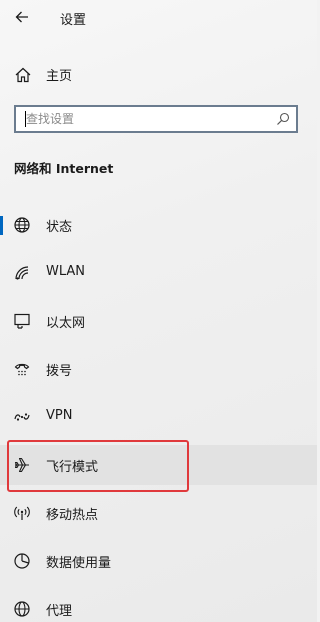  Describe the element at coordinates (158, 273) in the screenshot. I see `nav-item-wlan: WLAN` at that location.